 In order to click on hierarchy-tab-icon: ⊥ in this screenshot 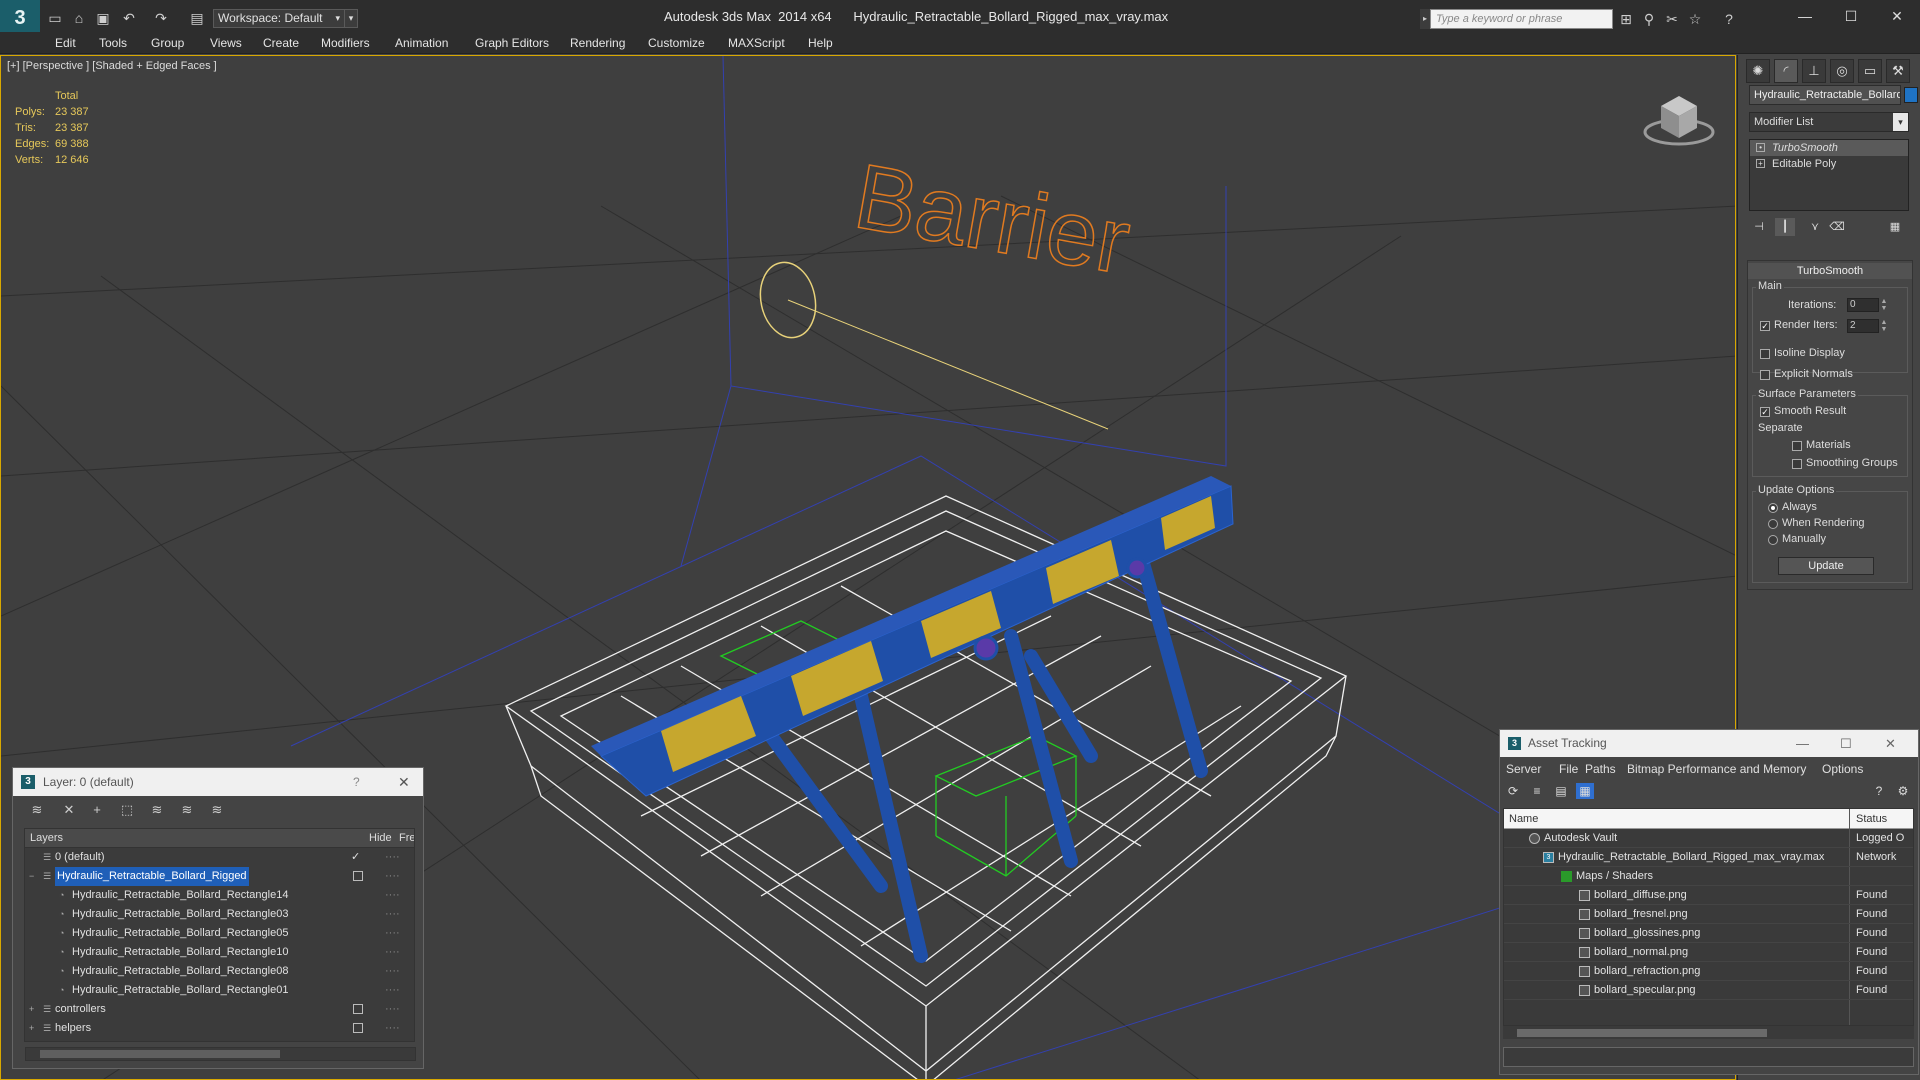, I will do `click(1814, 71)`.